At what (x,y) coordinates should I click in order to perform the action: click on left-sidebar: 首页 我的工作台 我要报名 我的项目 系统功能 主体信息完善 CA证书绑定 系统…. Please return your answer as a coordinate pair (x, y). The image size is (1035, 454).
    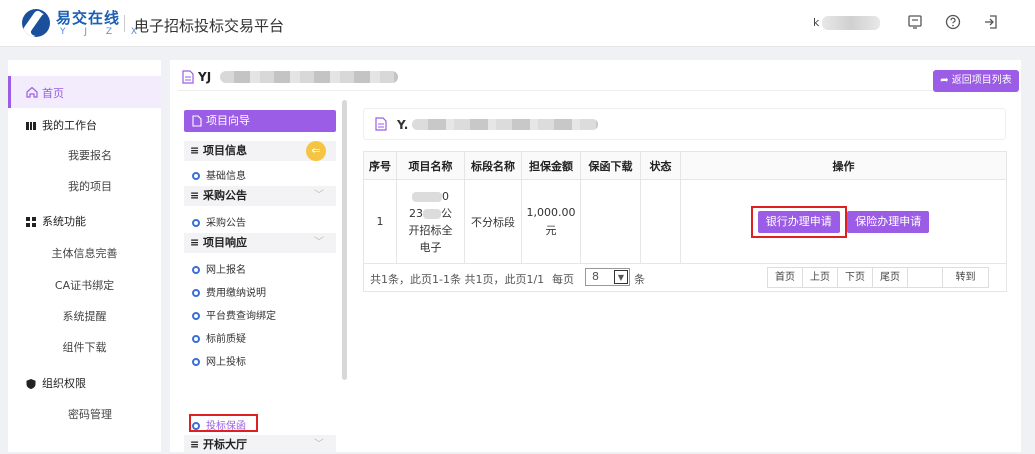
    Looking at the image, I should click on (84, 256).